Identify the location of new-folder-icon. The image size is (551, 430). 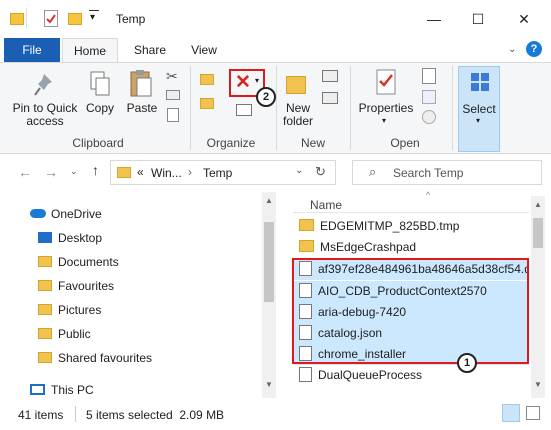
(297, 83).